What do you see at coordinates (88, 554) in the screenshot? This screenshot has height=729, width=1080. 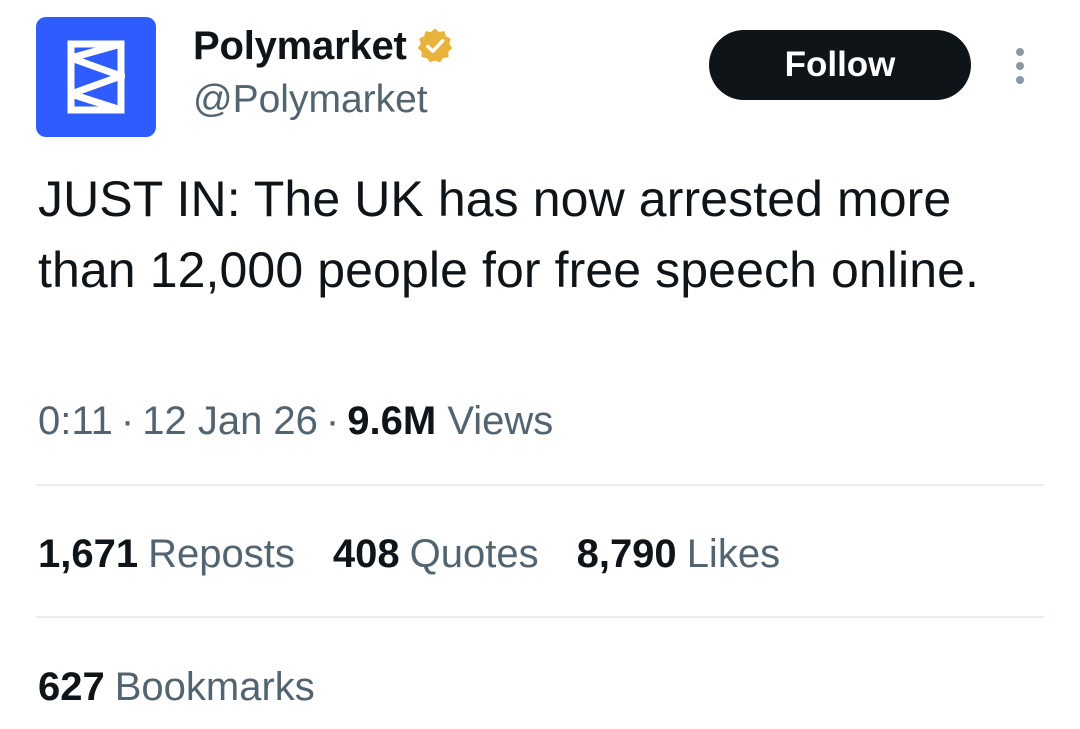 I see `reposts-count: 1,671` at bounding box center [88, 554].